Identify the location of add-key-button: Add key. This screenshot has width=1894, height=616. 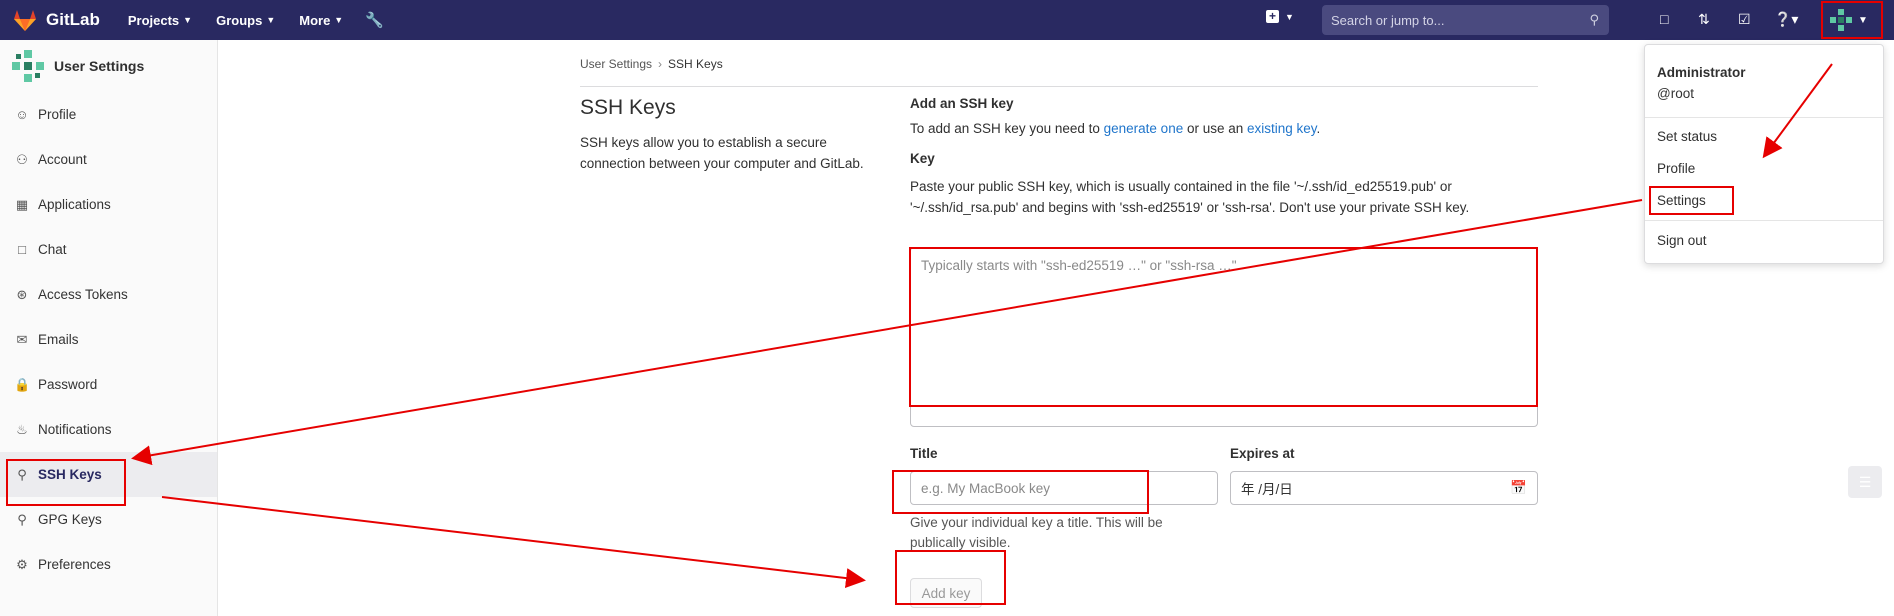
(946, 593).